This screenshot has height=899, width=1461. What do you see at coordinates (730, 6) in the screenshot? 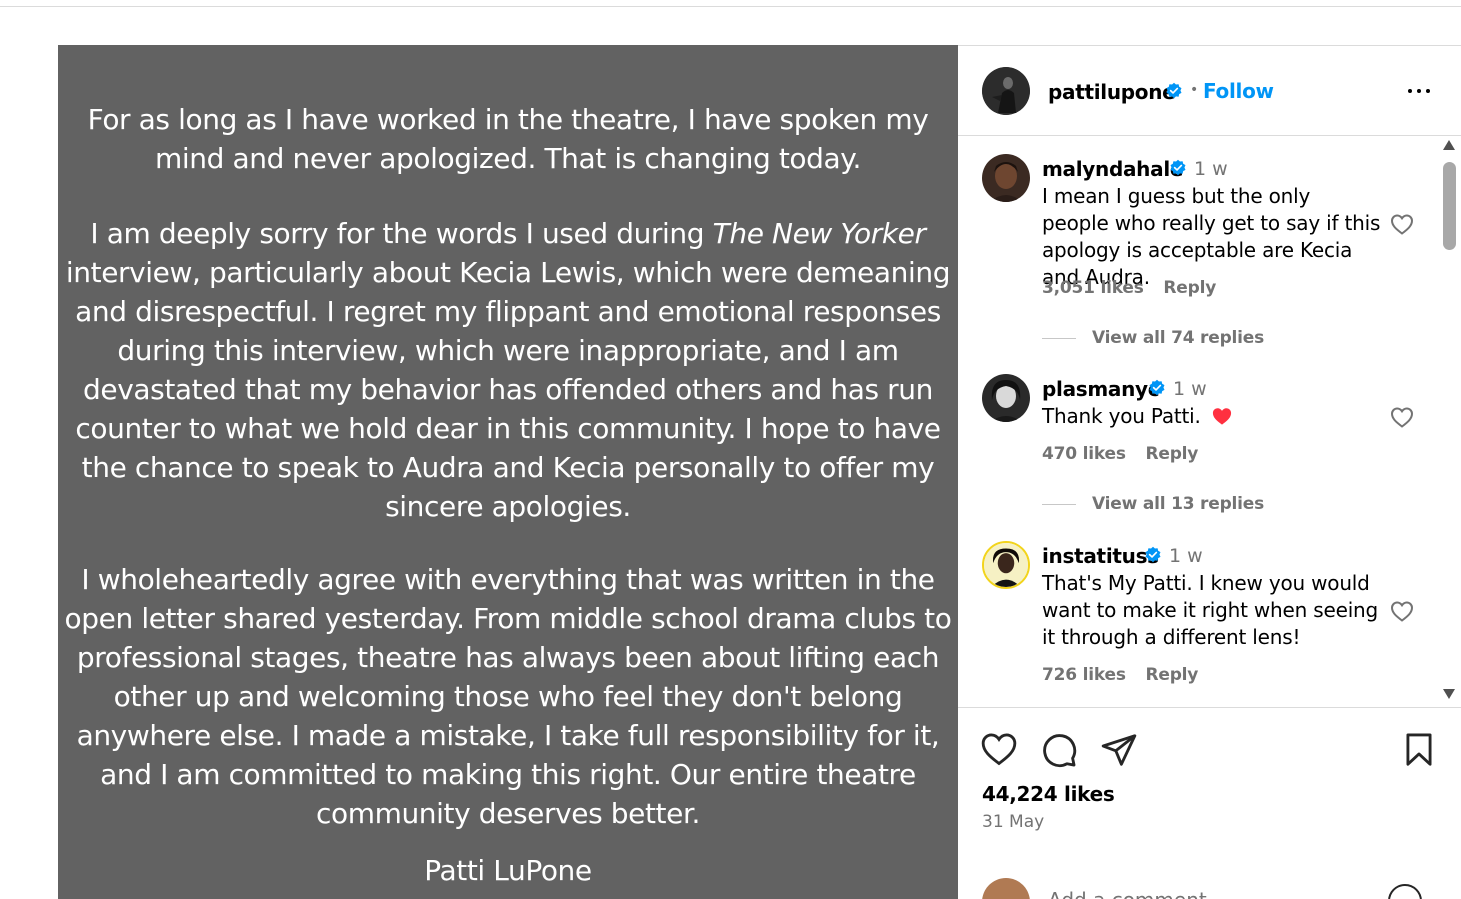
I see `browser-top-divider` at bounding box center [730, 6].